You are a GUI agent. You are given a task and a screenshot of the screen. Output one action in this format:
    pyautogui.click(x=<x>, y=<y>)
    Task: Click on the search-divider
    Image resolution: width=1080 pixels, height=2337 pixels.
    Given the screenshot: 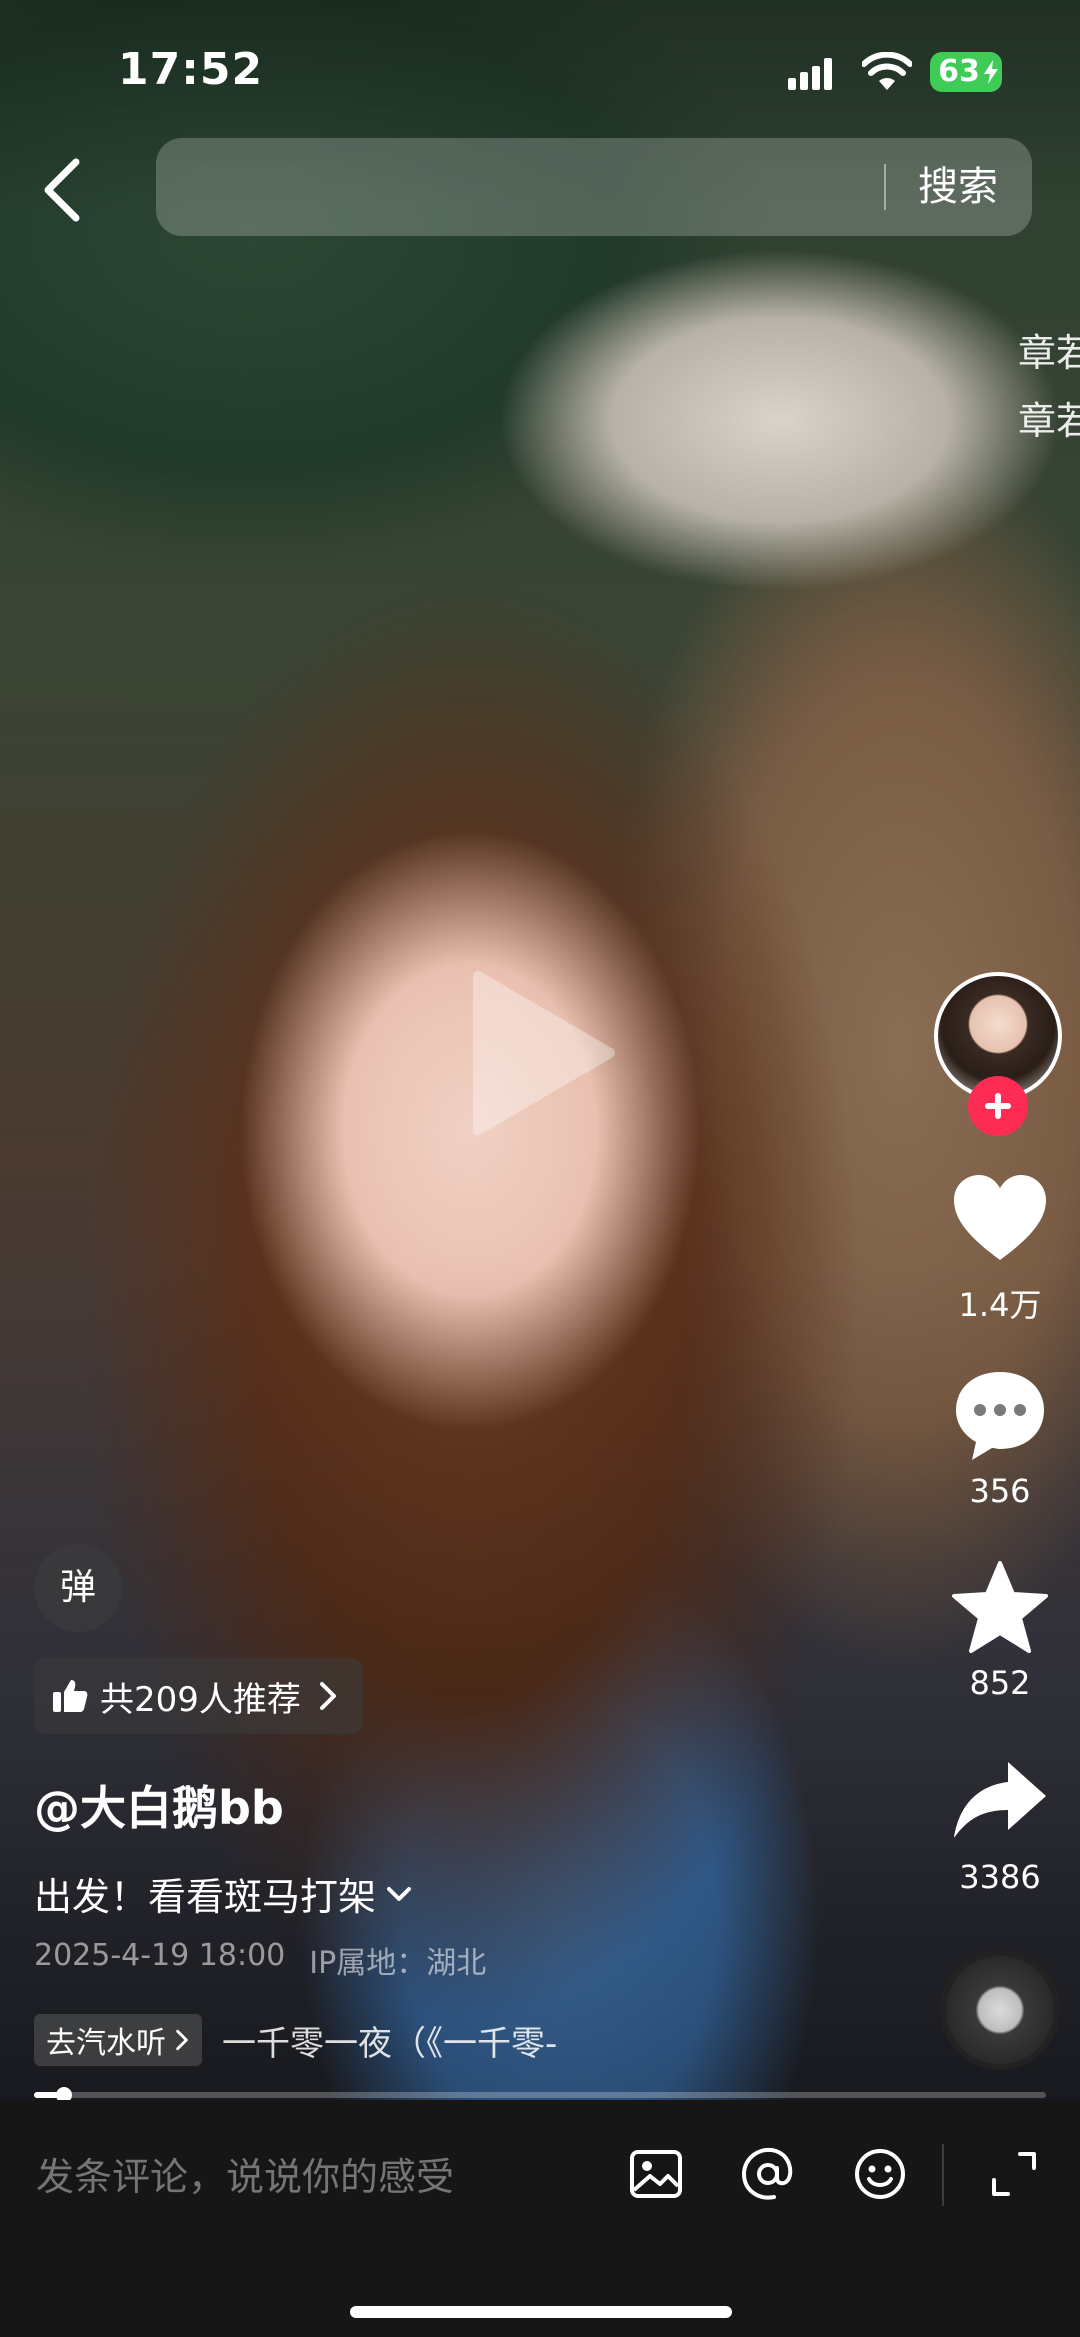 What is the action you would take?
    pyautogui.click(x=885, y=187)
    